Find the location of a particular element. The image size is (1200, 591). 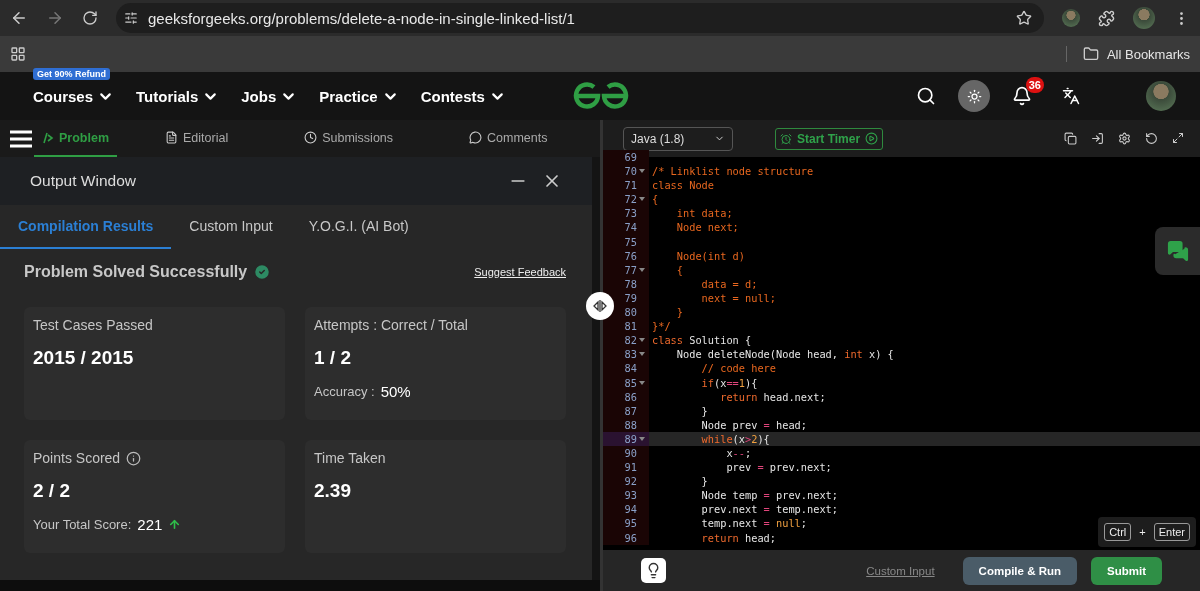

line-number: 84 is located at coordinates (630, 368).